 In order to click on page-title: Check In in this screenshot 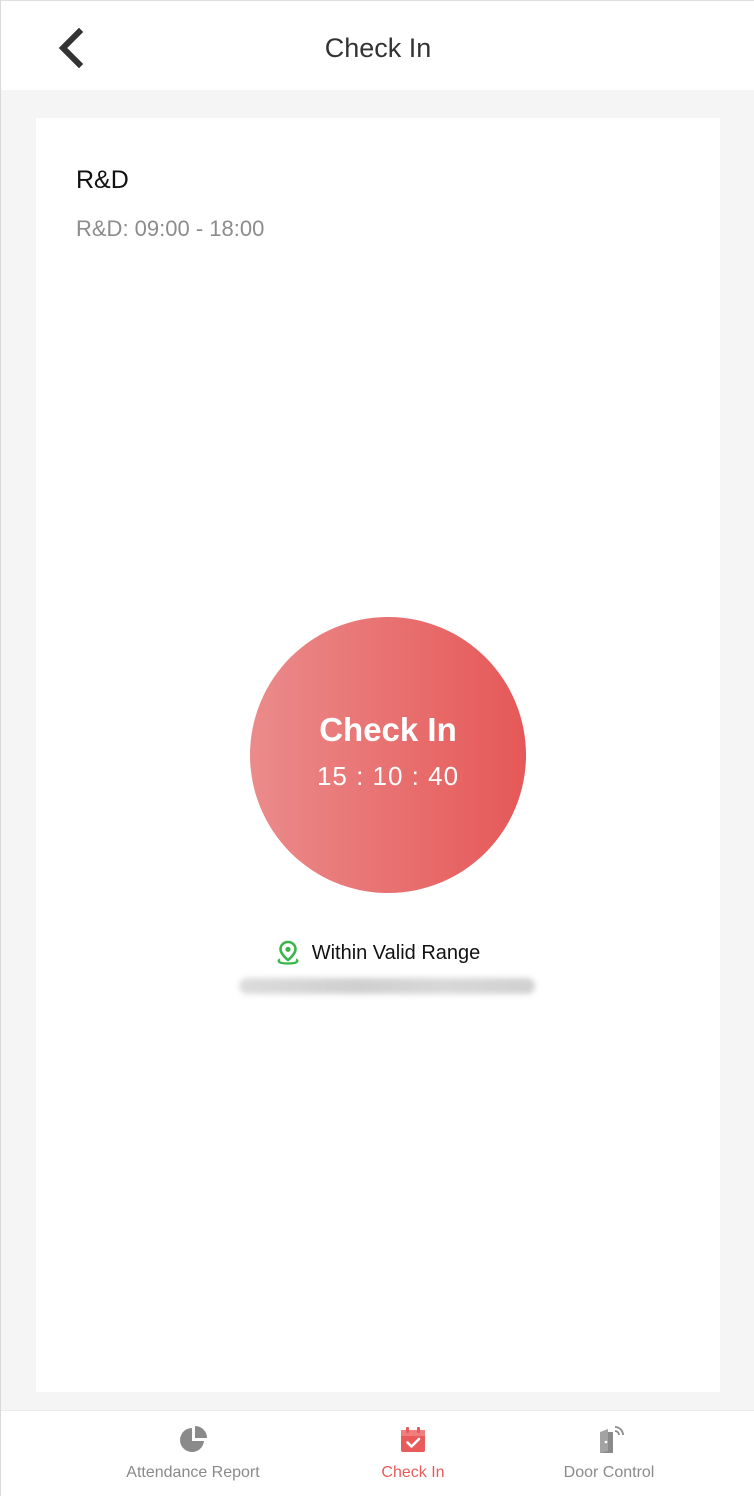, I will do `click(378, 48)`.